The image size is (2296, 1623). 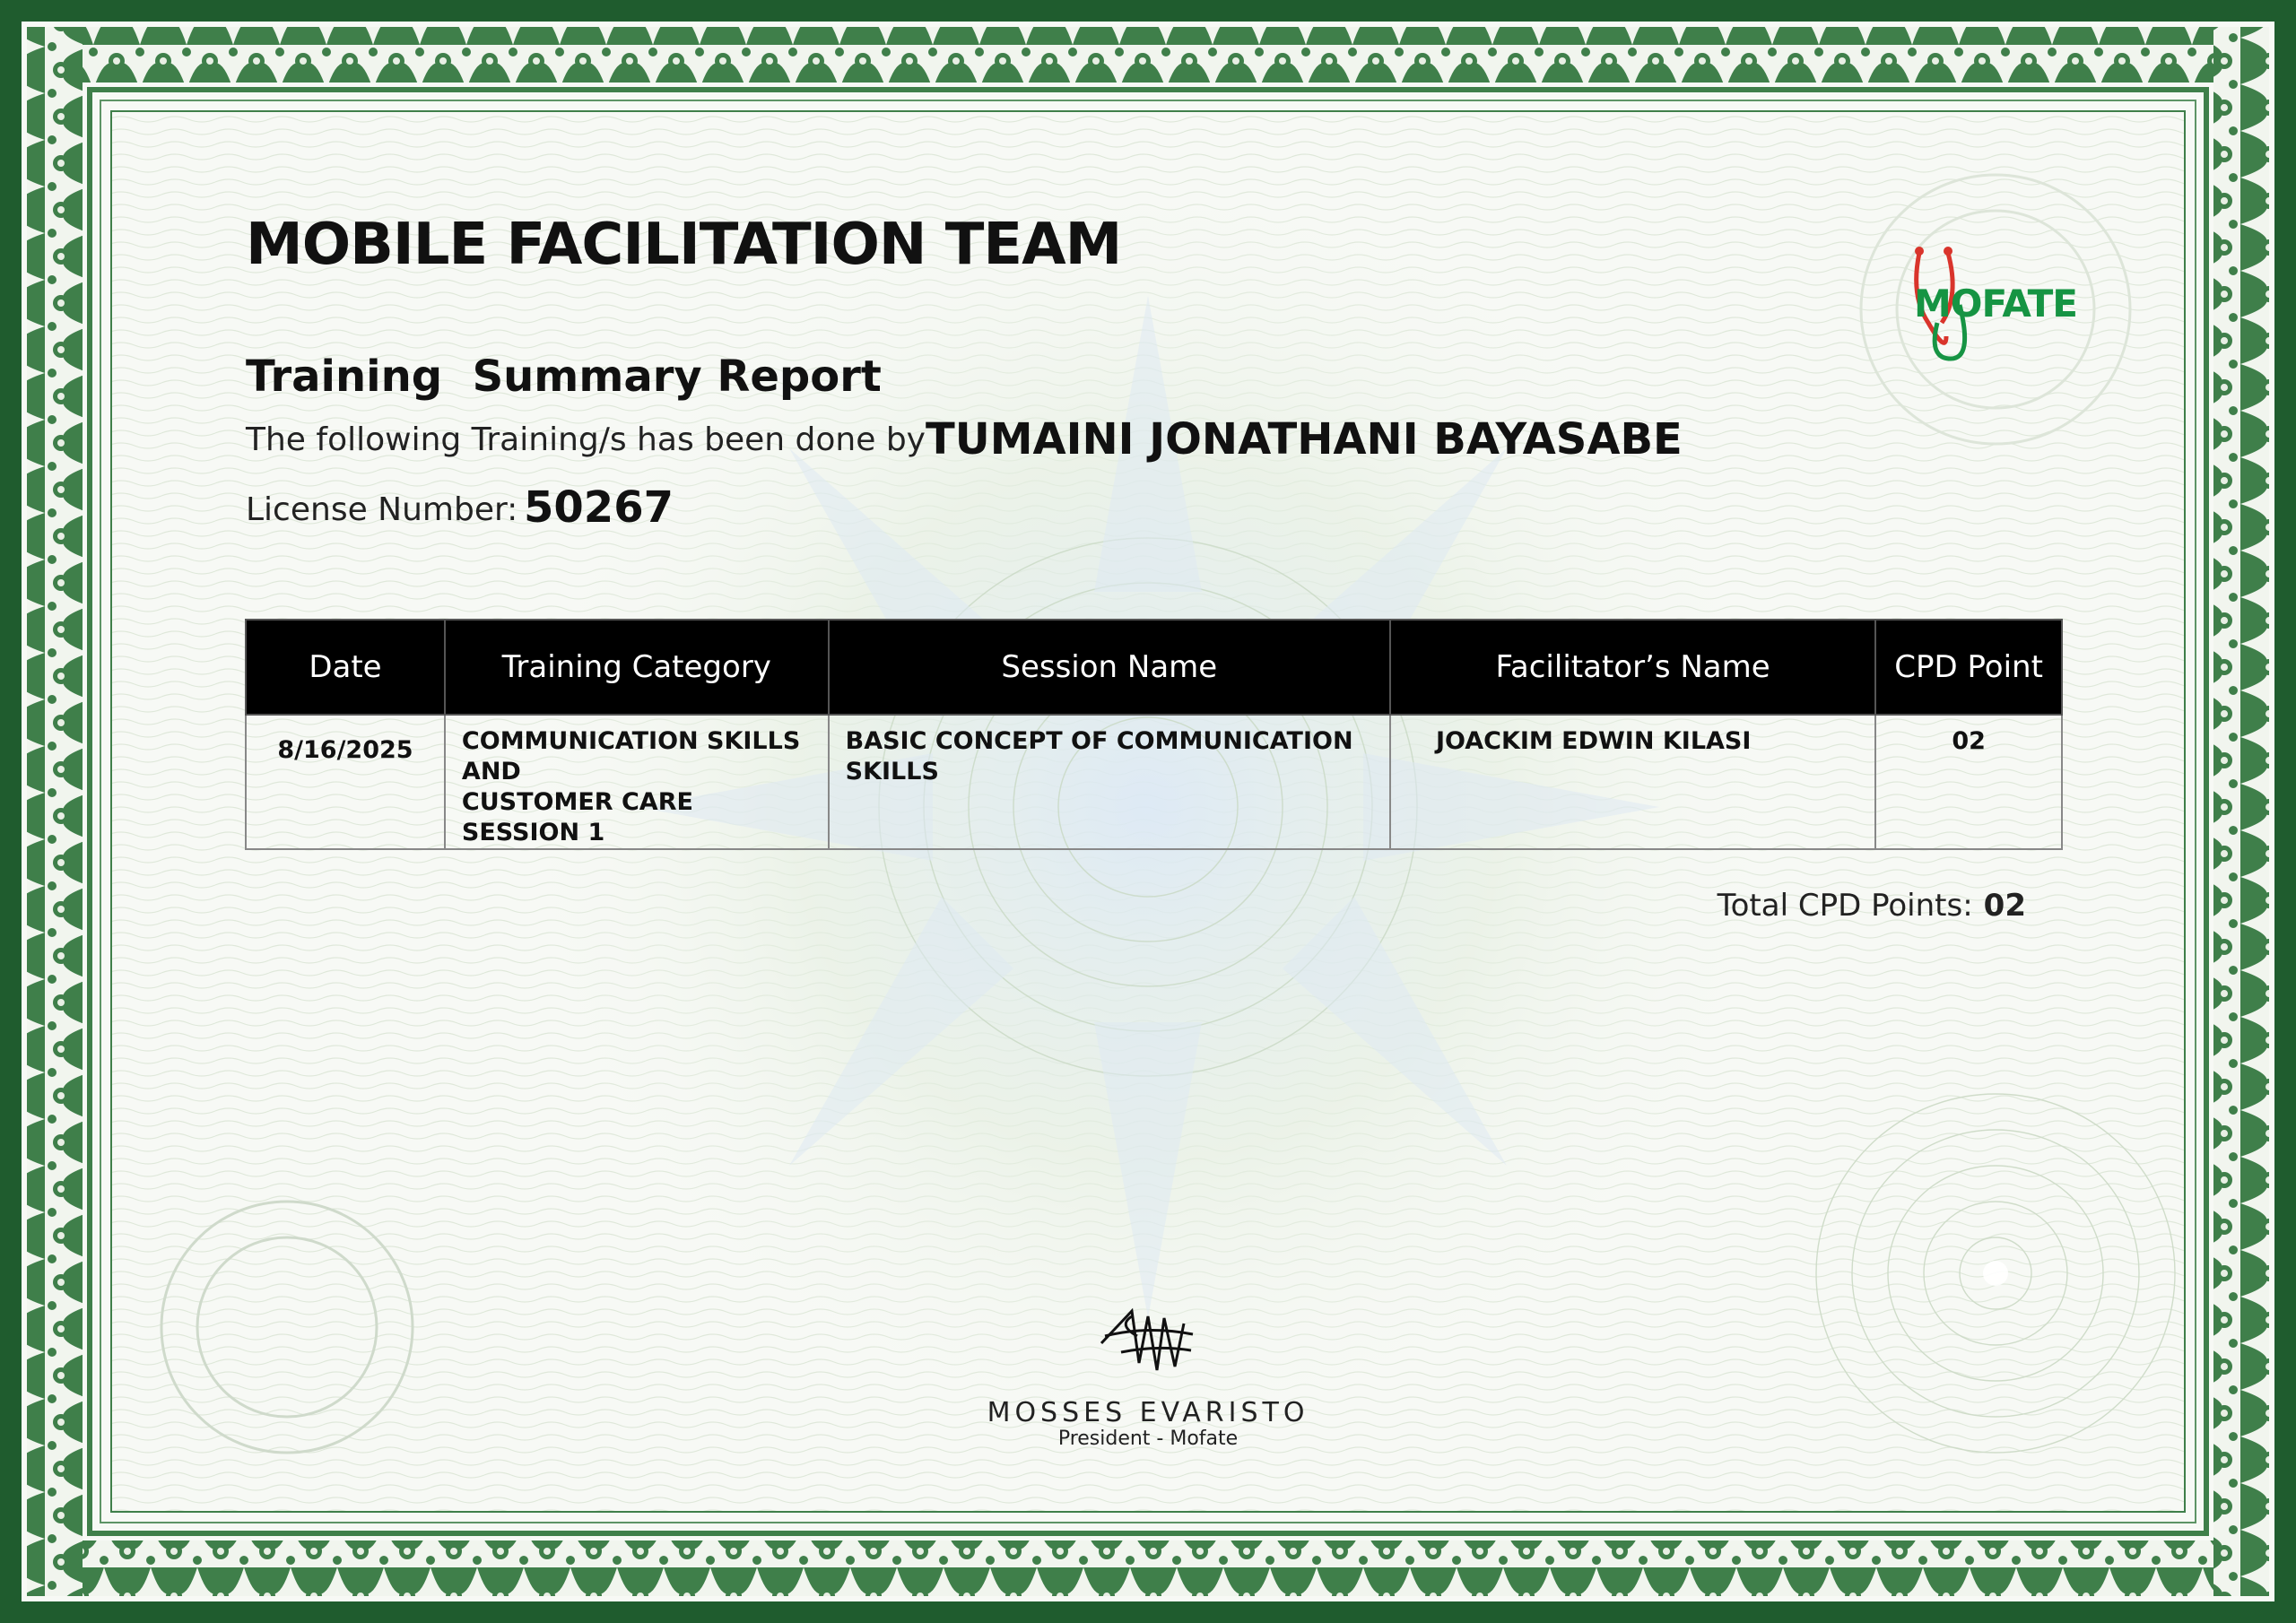 I want to click on column-header-session: Session Name, so click(x=1109, y=667).